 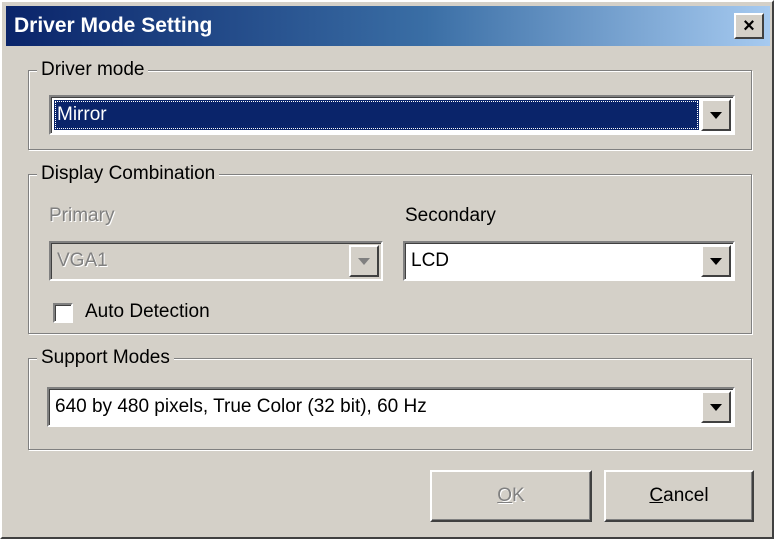 What do you see at coordinates (82, 260) in the screenshot?
I see `primary-value: VGA1` at bounding box center [82, 260].